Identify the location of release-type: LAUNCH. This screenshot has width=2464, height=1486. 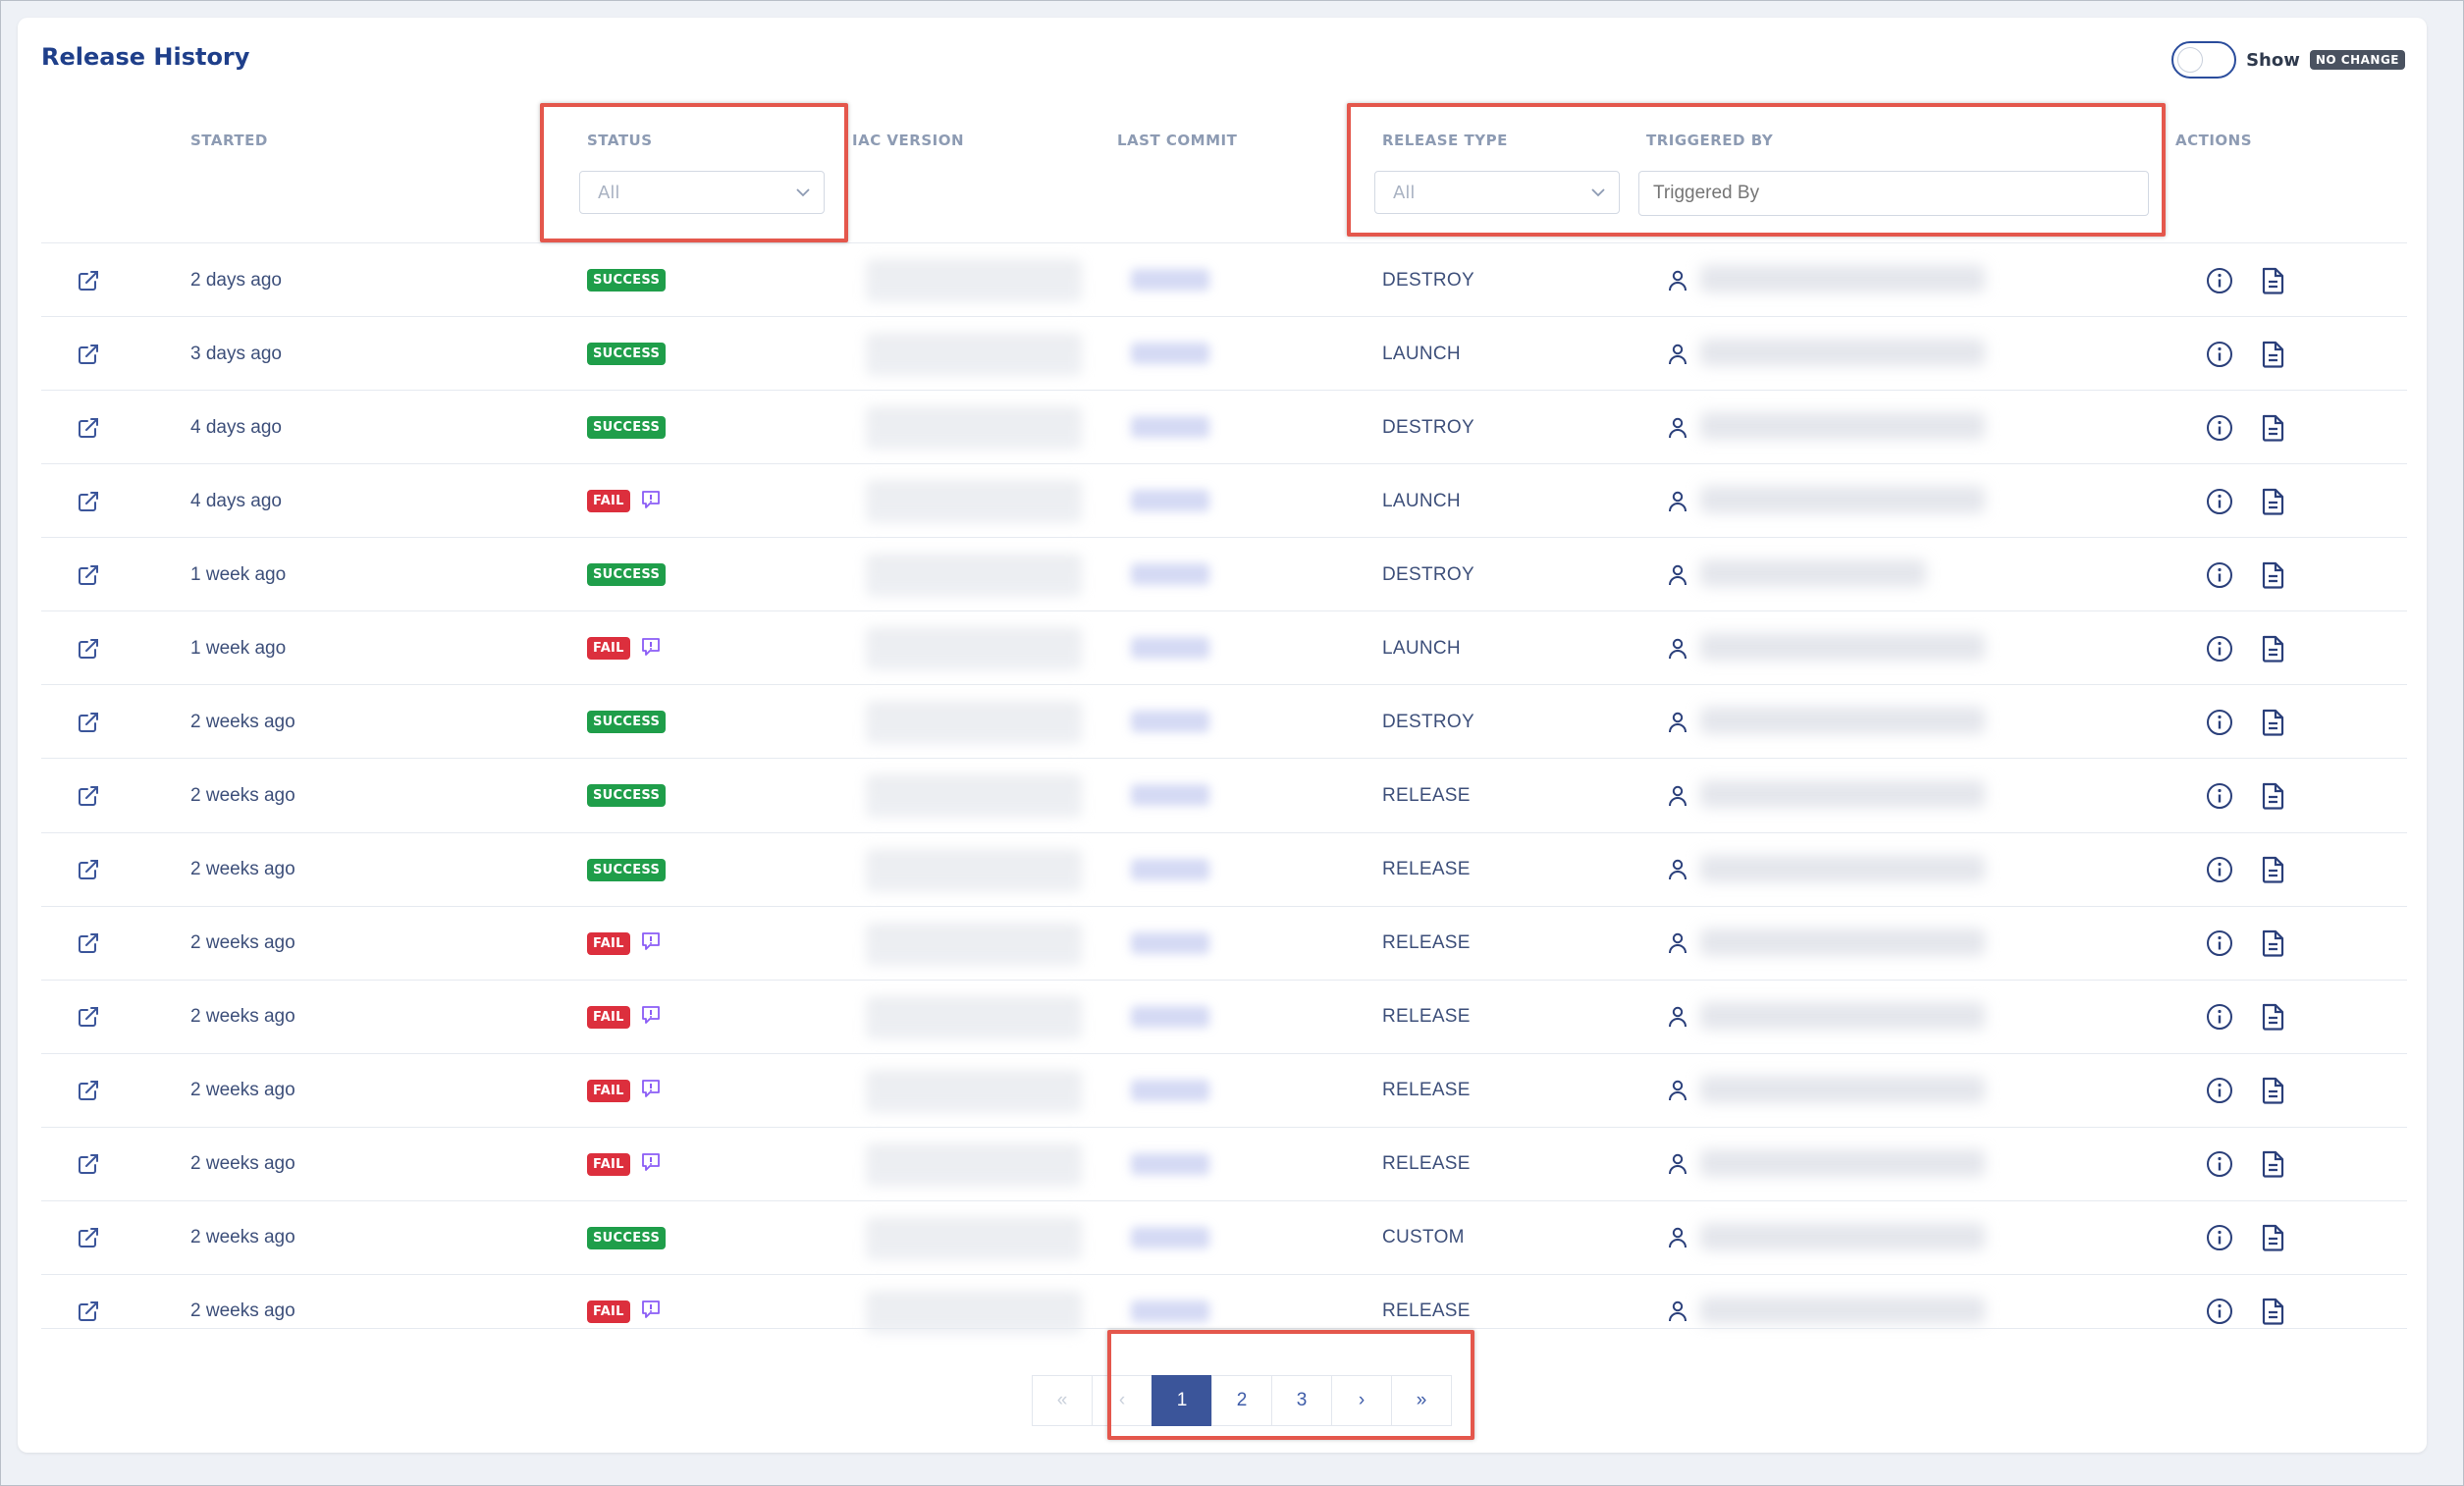
(1421, 354).